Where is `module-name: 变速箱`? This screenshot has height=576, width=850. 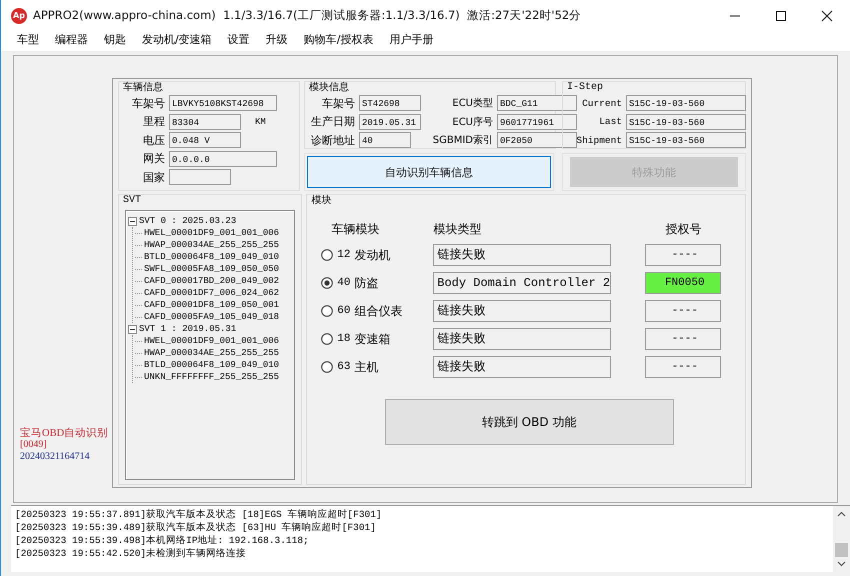
module-name: 变速箱 is located at coordinates (372, 339).